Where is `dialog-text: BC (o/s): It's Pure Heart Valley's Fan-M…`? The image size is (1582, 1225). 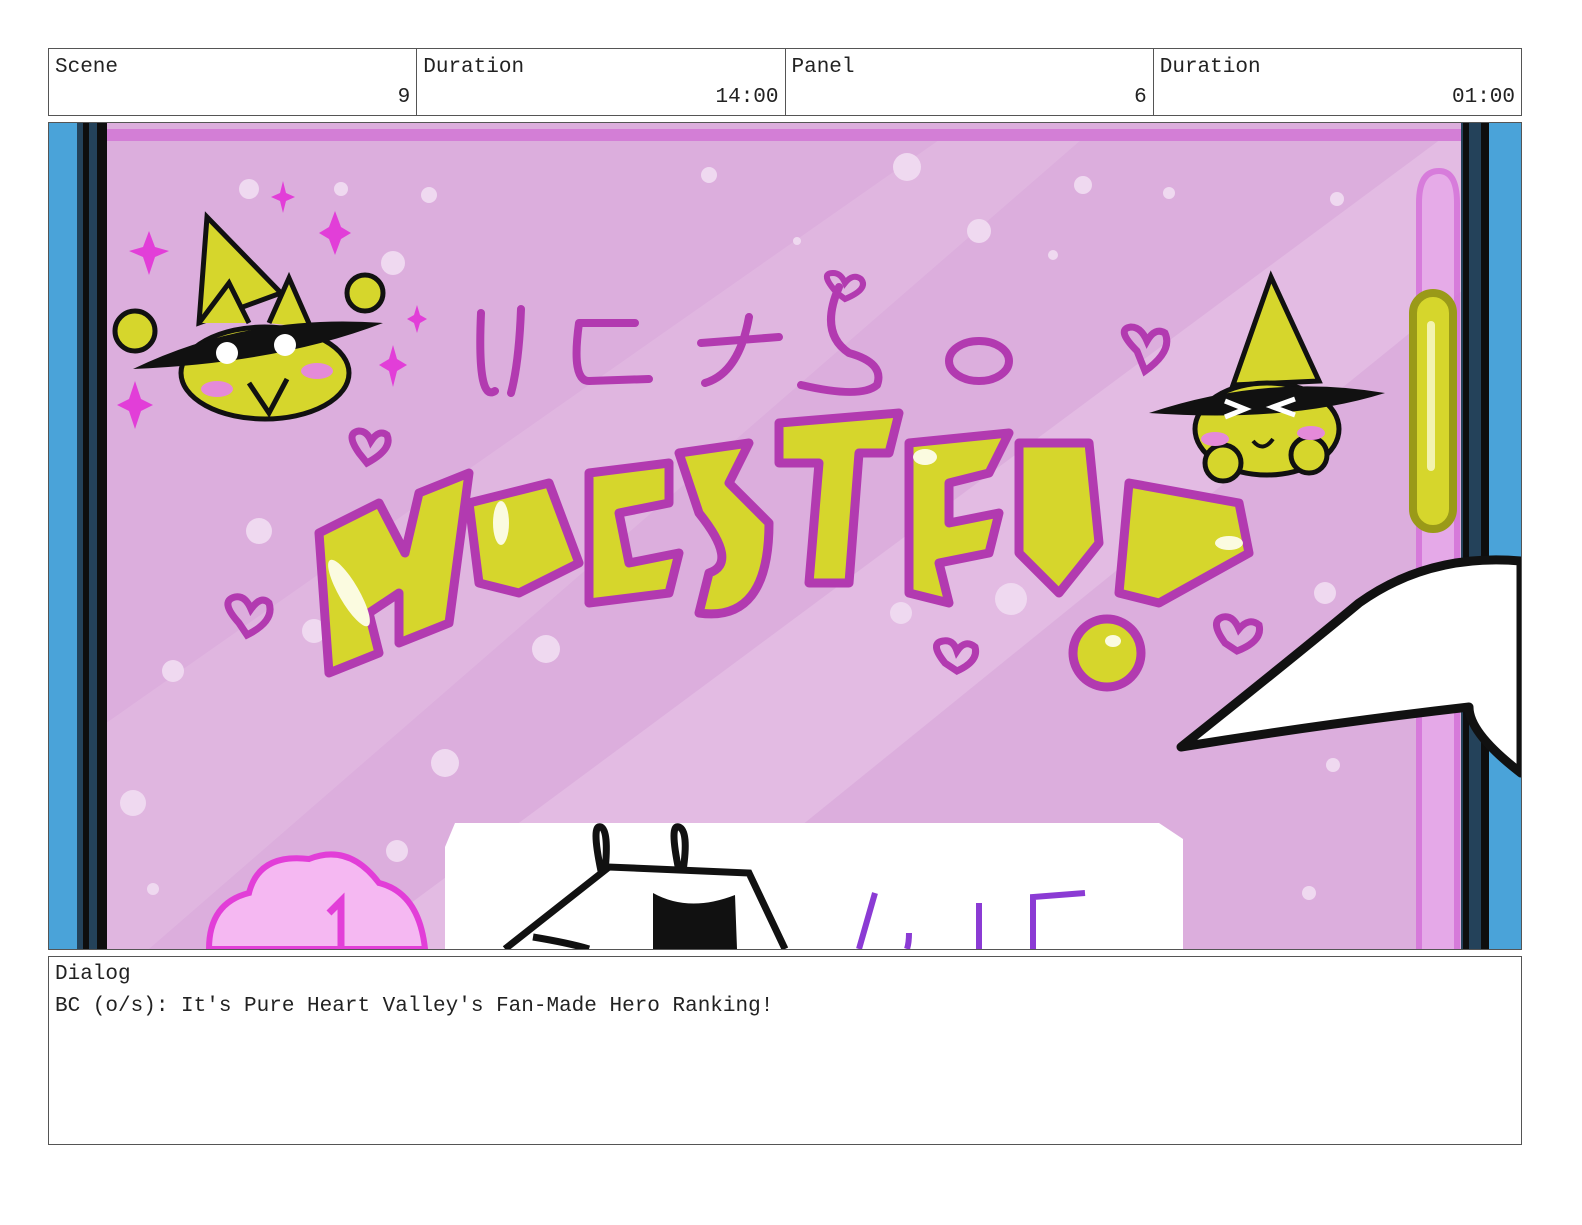
dialog-text: BC (o/s): It's Pure Heart Valley's Fan-M… is located at coordinates (414, 1006).